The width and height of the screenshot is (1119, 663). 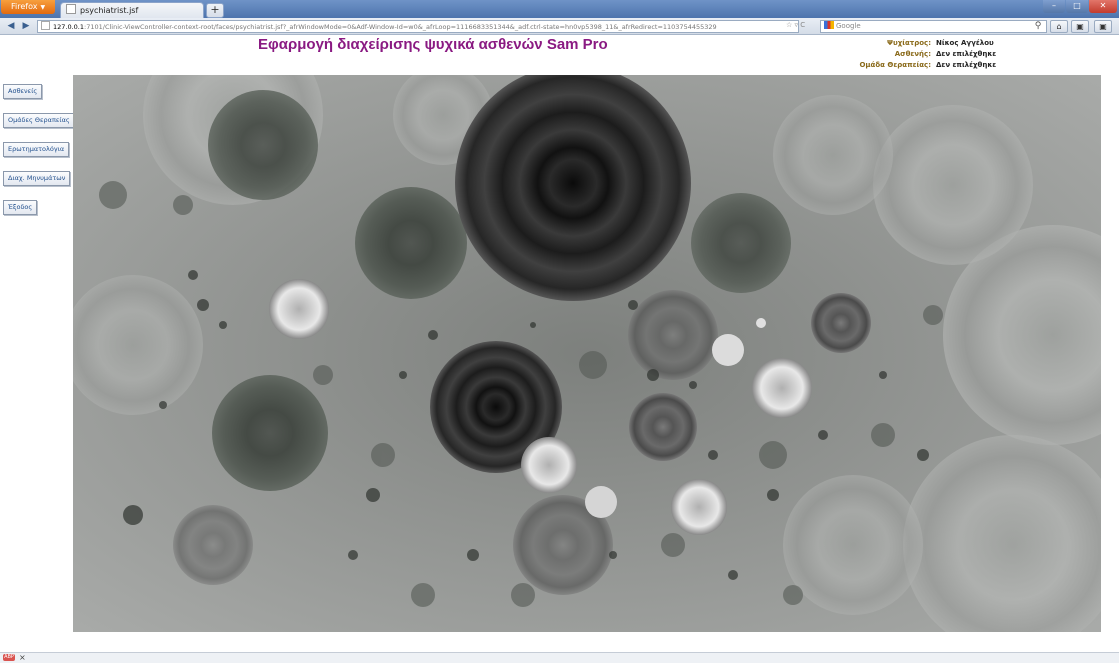 What do you see at coordinates (9, 657) in the screenshot?
I see `addon-bar-icon: ABP` at bounding box center [9, 657].